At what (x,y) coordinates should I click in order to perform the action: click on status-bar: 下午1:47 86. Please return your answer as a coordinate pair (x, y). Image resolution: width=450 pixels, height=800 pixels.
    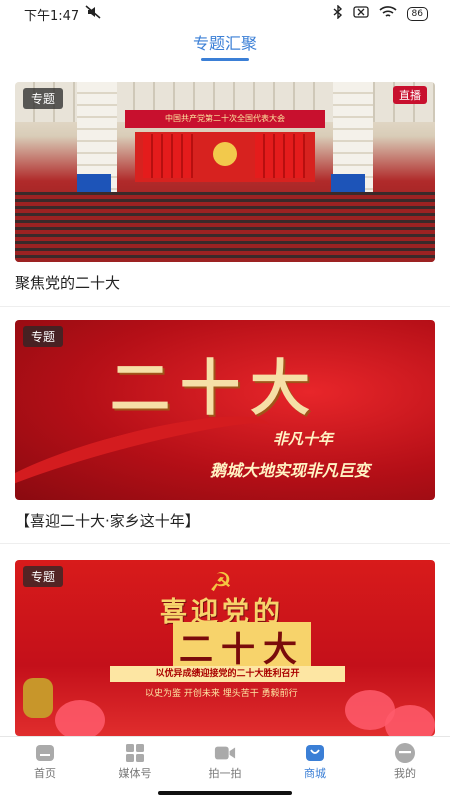
    Looking at the image, I should click on (225, 14).